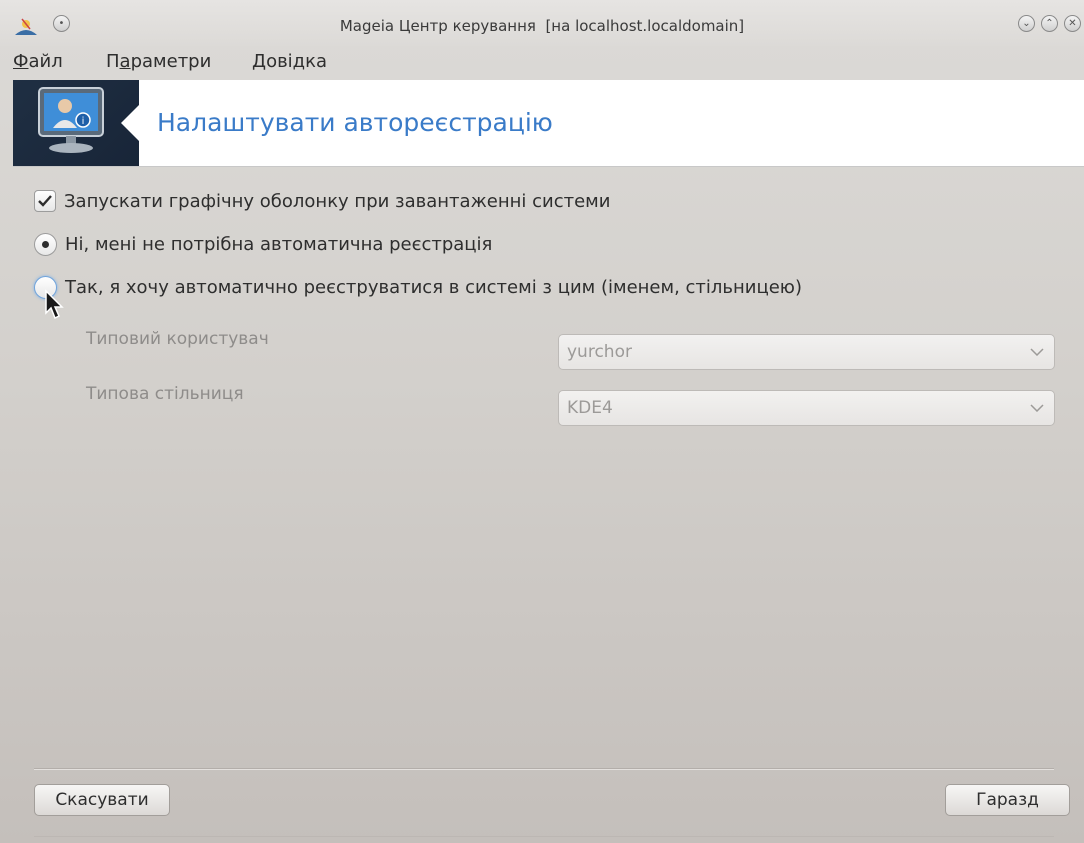 The width and height of the screenshot is (1084, 843). I want to click on page-banner: i Налаштувати автореєстрацію, so click(548, 123).